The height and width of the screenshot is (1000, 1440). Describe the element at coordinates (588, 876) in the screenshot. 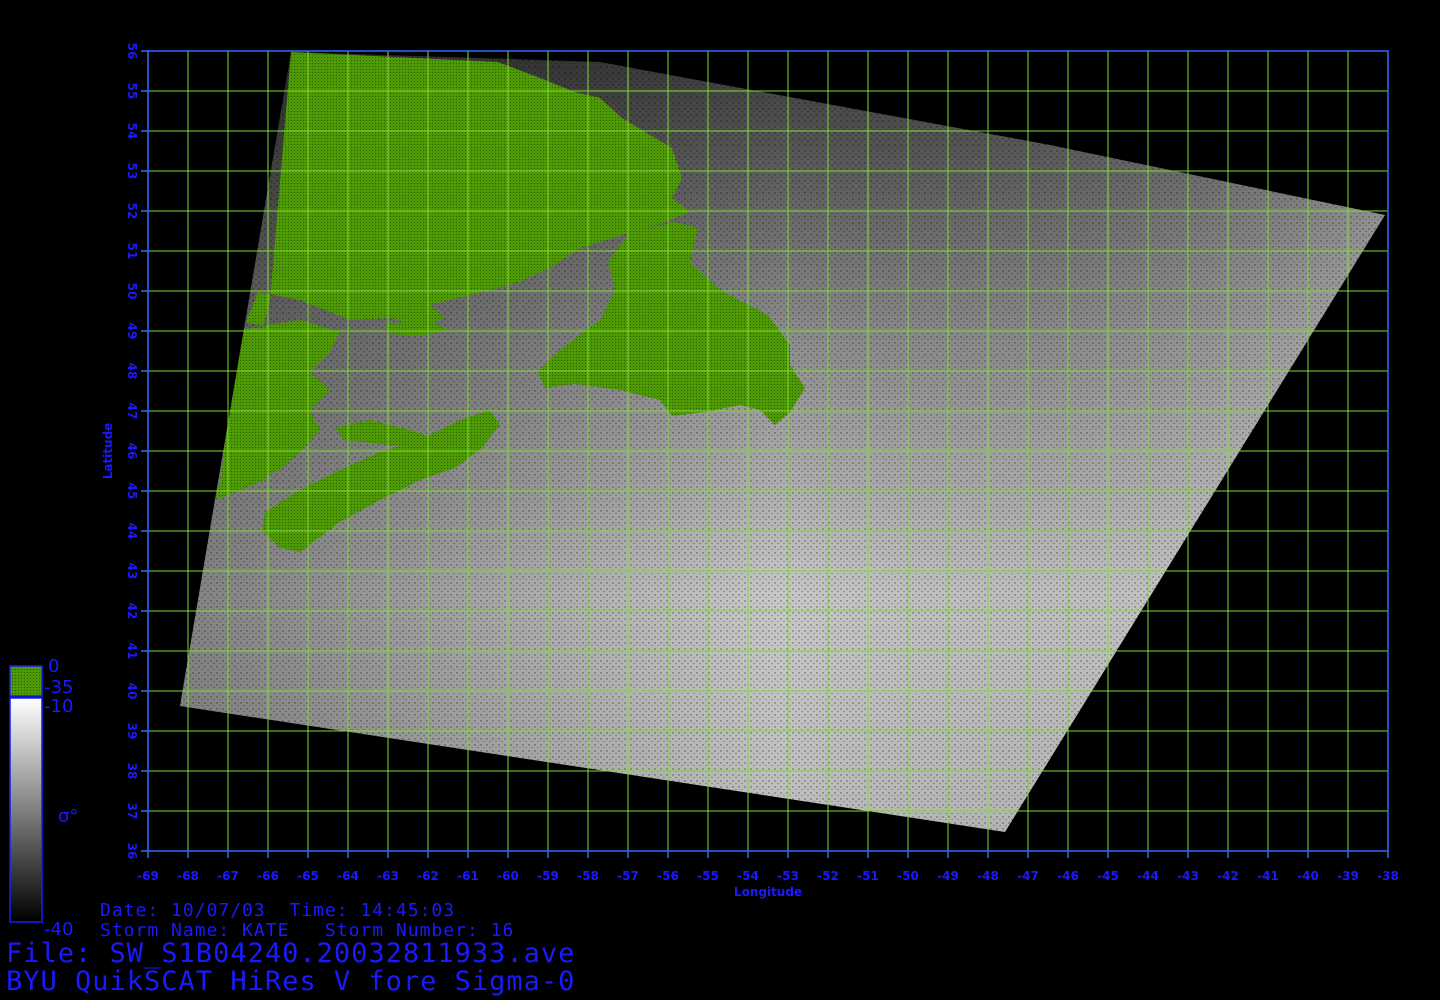

I see `lon-tick-label: -58` at that location.